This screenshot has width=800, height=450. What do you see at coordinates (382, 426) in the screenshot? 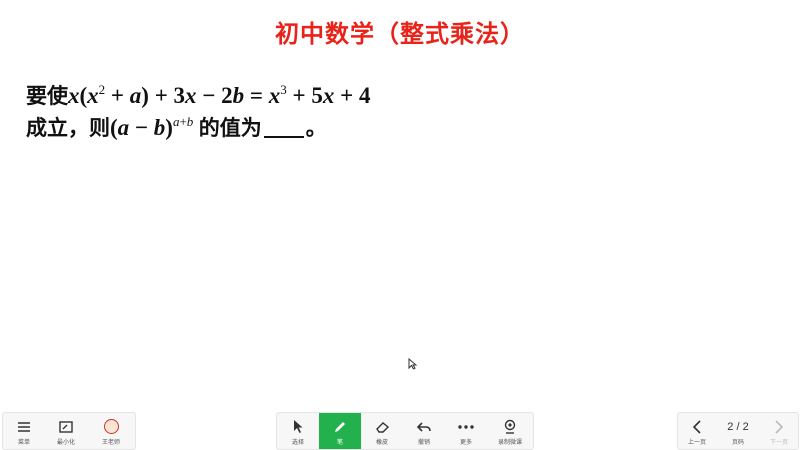
I see `eraser-icon` at bounding box center [382, 426].